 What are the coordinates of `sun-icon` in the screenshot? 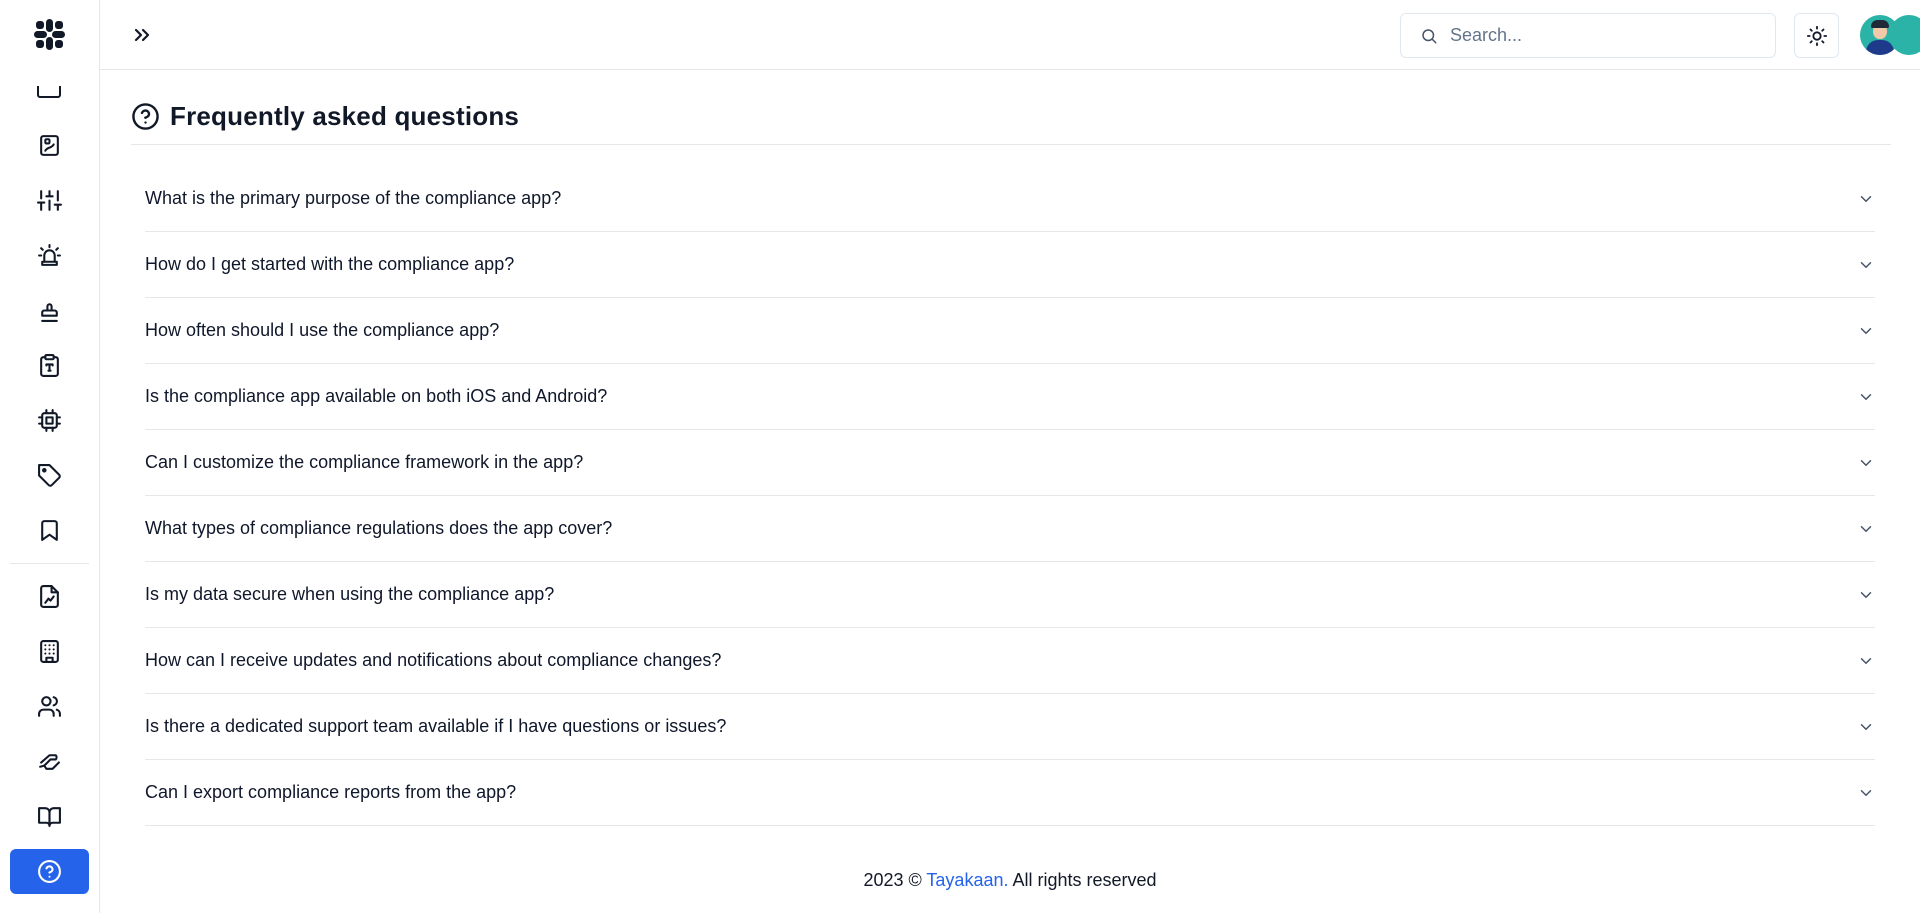 It's located at (1816, 35).